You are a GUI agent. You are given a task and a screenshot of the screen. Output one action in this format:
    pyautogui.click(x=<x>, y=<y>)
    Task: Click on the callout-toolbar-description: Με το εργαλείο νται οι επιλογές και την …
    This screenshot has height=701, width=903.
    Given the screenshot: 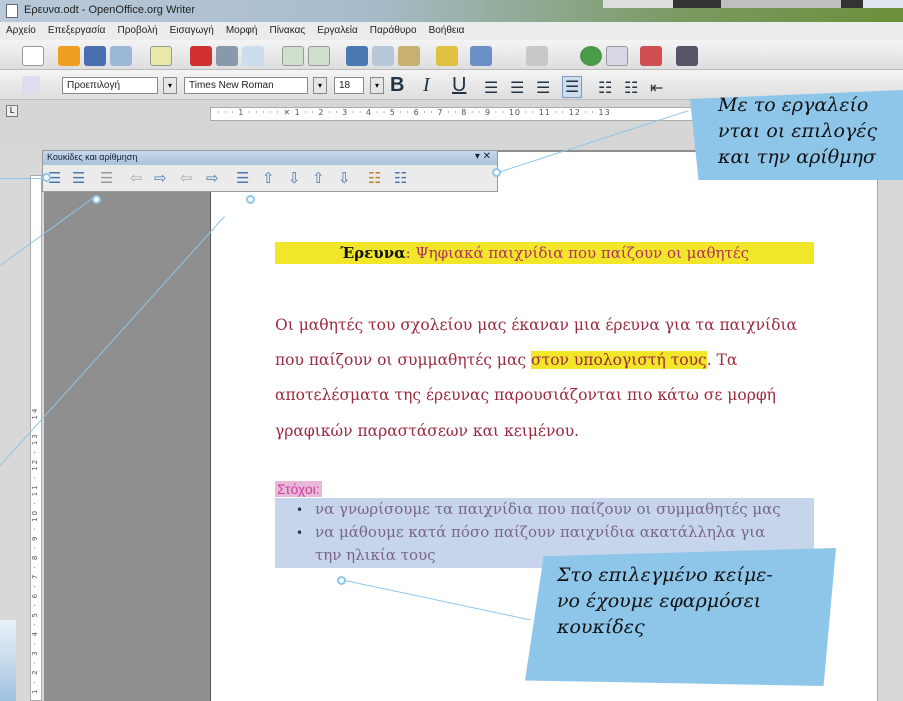 What is the action you would take?
    pyautogui.click(x=796, y=135)
    